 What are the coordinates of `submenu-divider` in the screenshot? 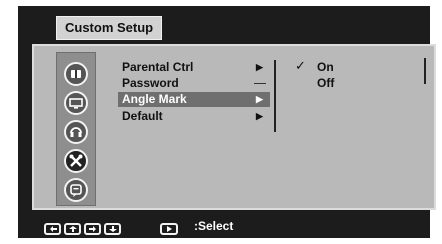 It's located at (275, 96).